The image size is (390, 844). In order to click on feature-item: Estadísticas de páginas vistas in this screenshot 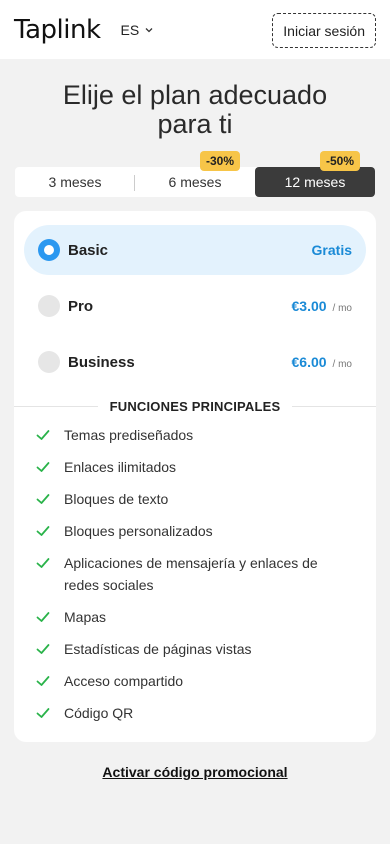, I will do `click(195, 649)`.